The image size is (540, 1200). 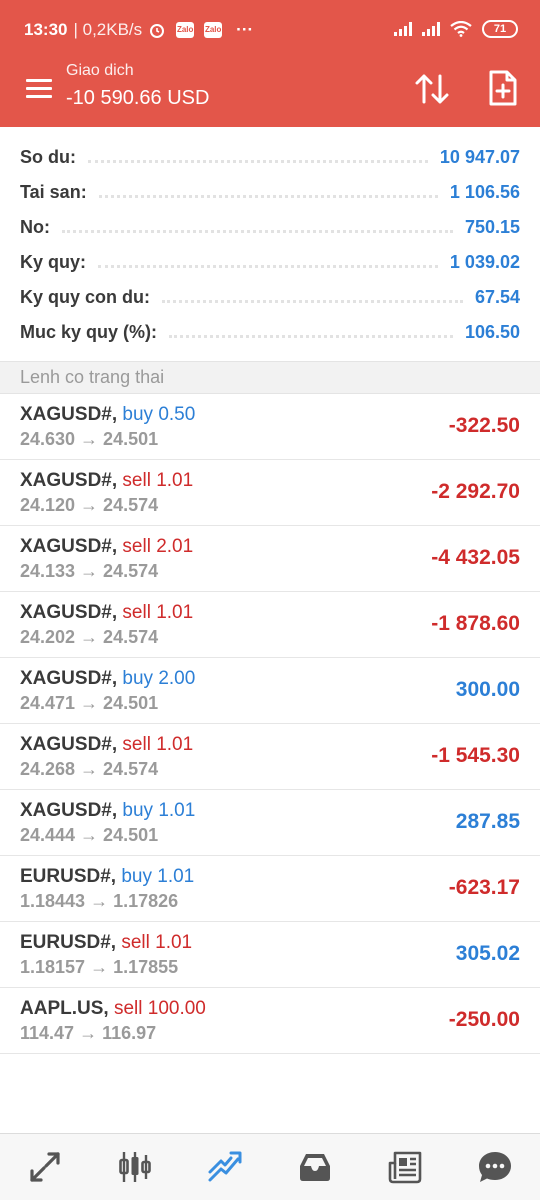 I want to click on bottom-nav, so click(x=270, y=1166).